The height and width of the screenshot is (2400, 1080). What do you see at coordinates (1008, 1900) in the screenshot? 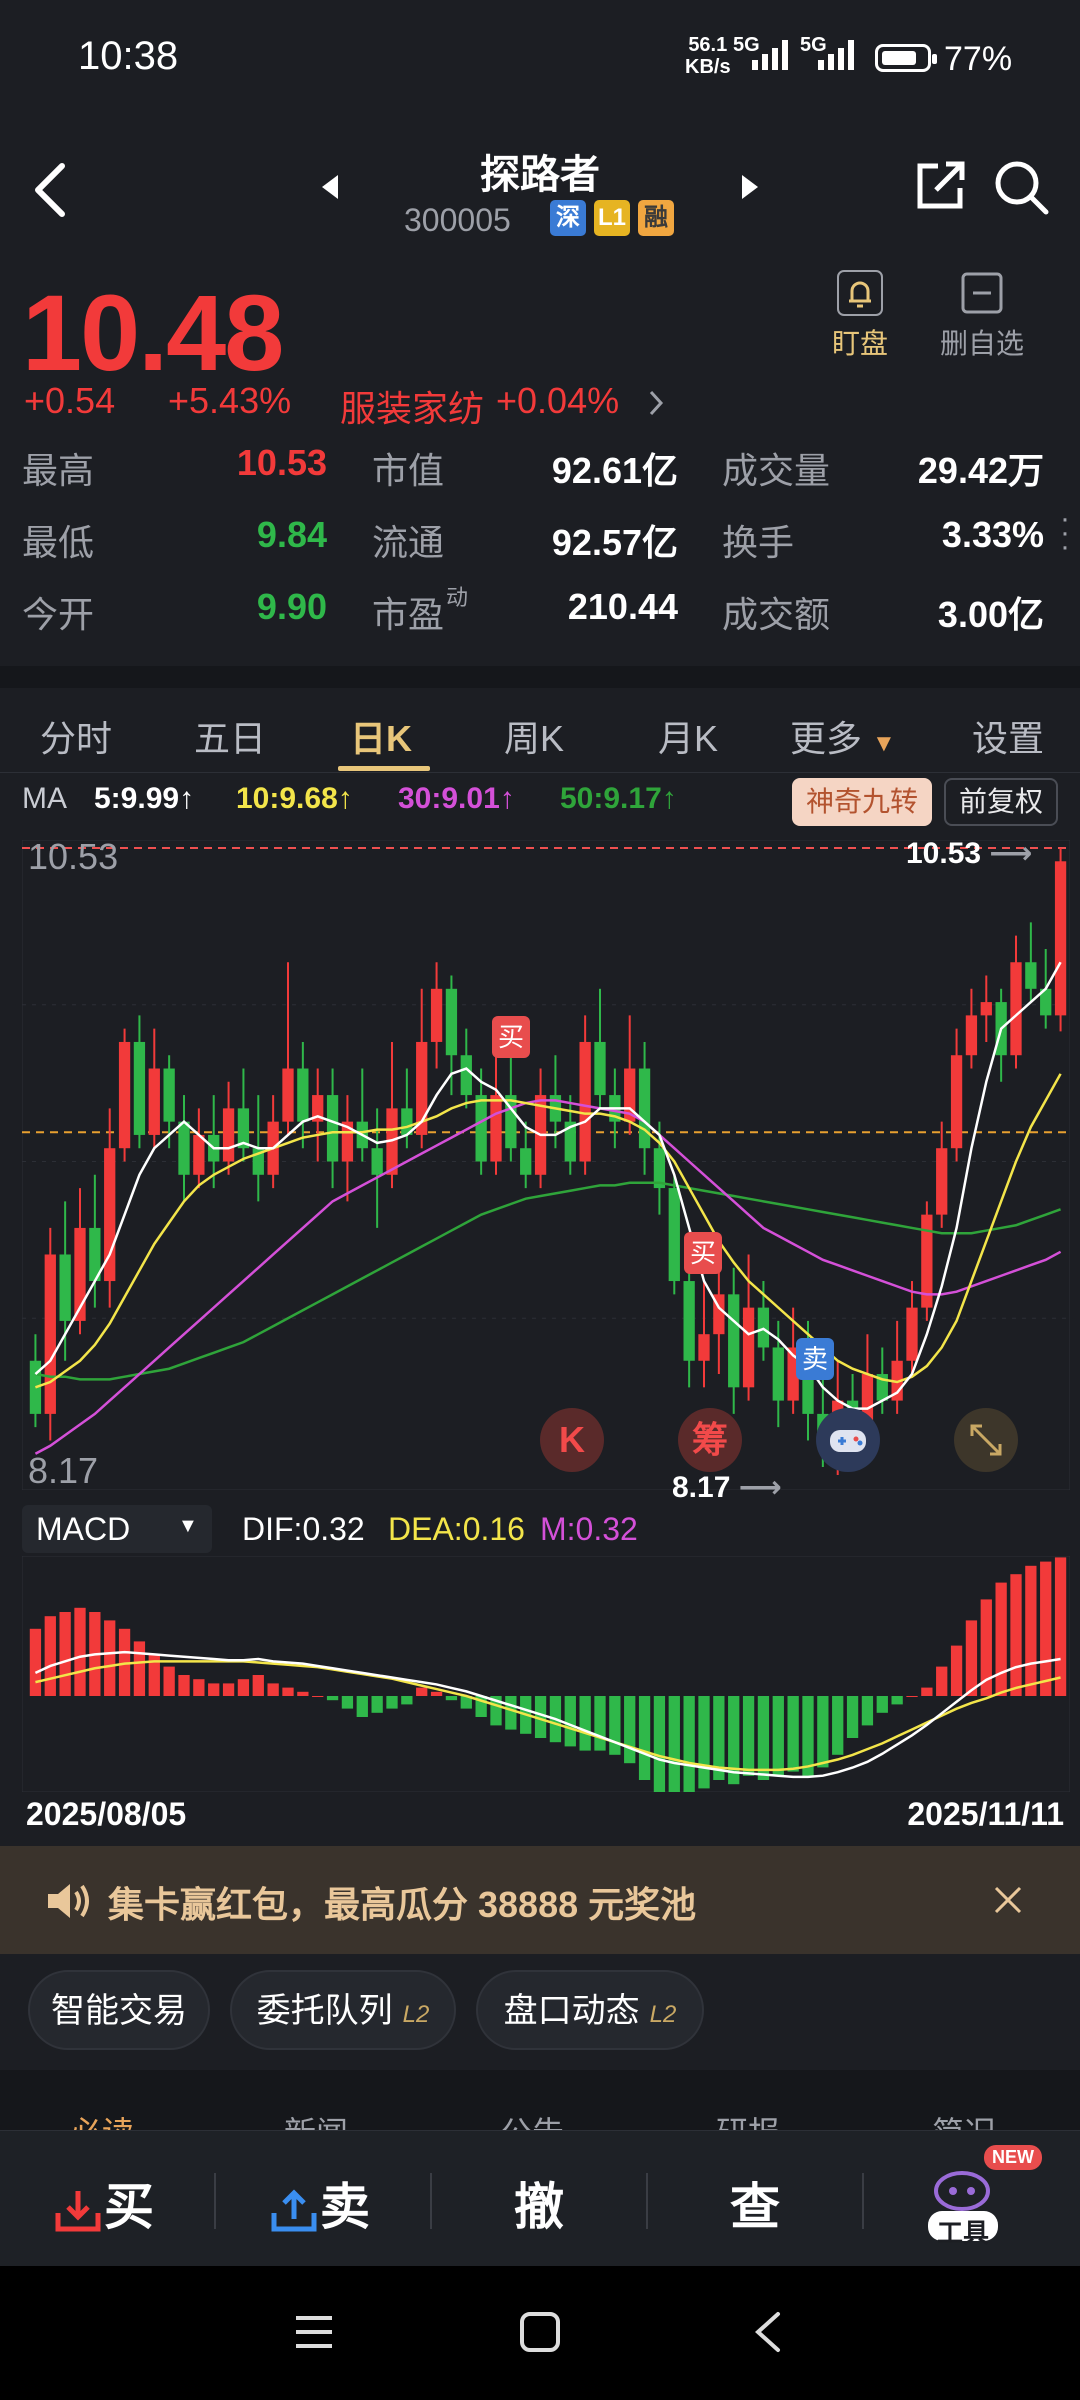
I see `close-icon` at bounding box center [1008, 1900].